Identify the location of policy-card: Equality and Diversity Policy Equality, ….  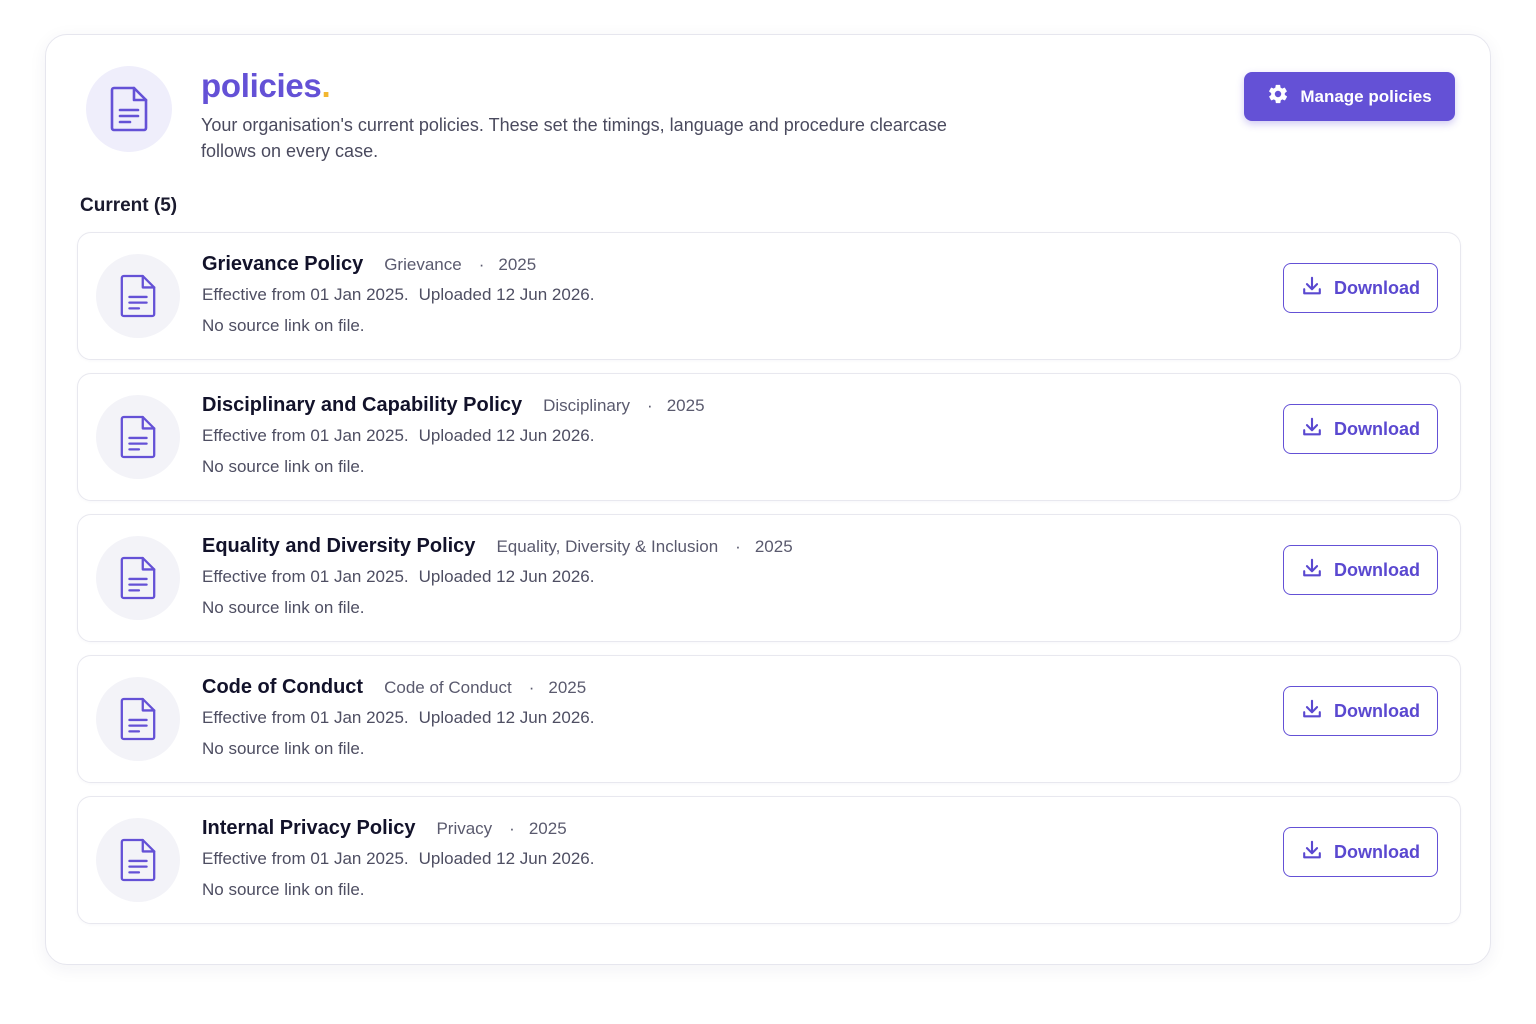
(769, 578).